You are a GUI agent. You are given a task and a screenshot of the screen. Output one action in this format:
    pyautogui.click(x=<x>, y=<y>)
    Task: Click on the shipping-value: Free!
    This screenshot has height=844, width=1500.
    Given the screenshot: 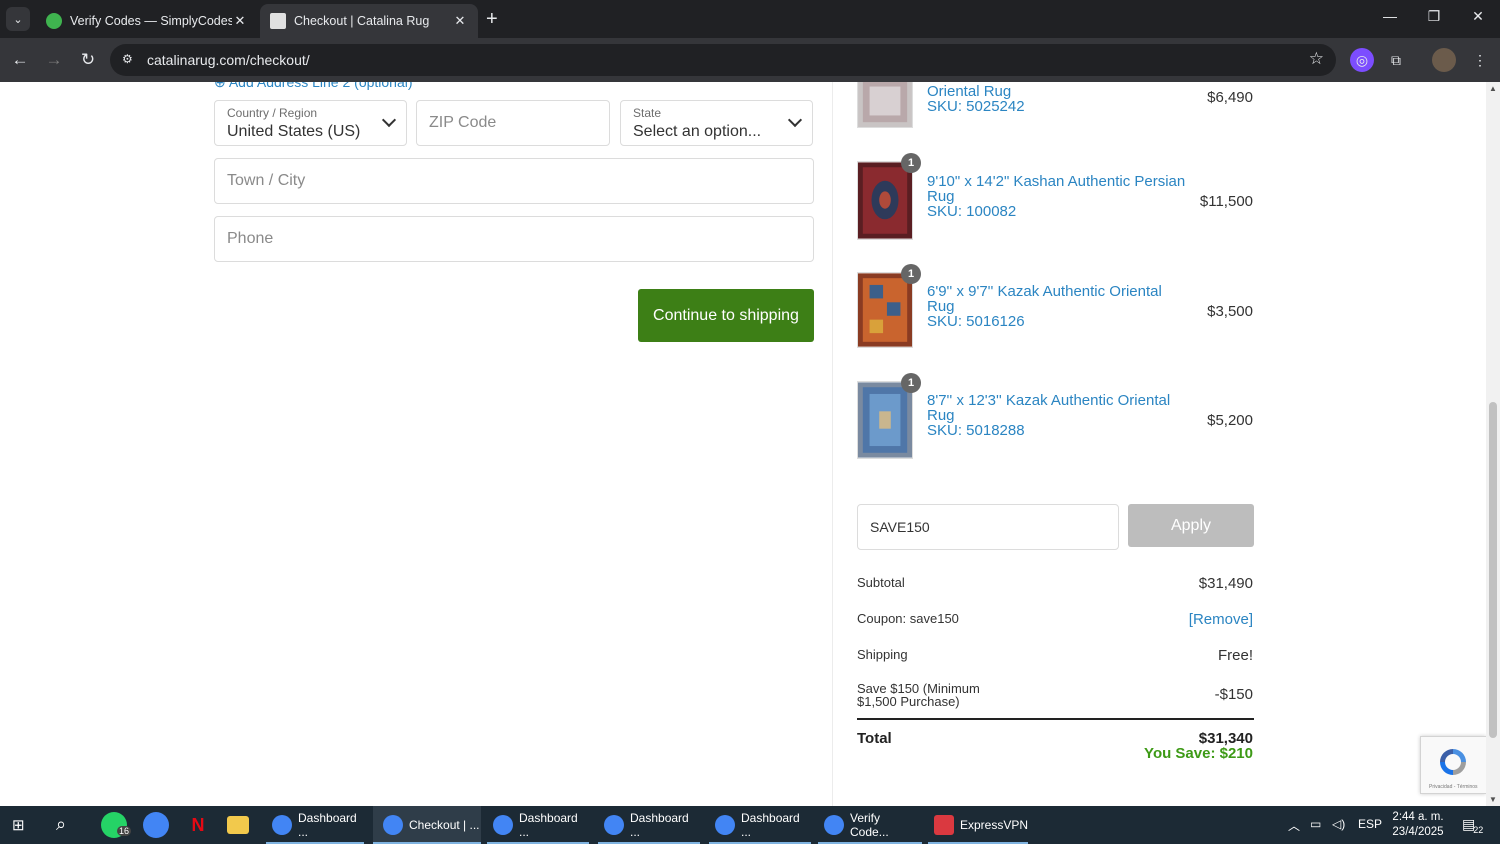 What is the action you would take?
    pyautogui.click(x=1235, y=655)
    